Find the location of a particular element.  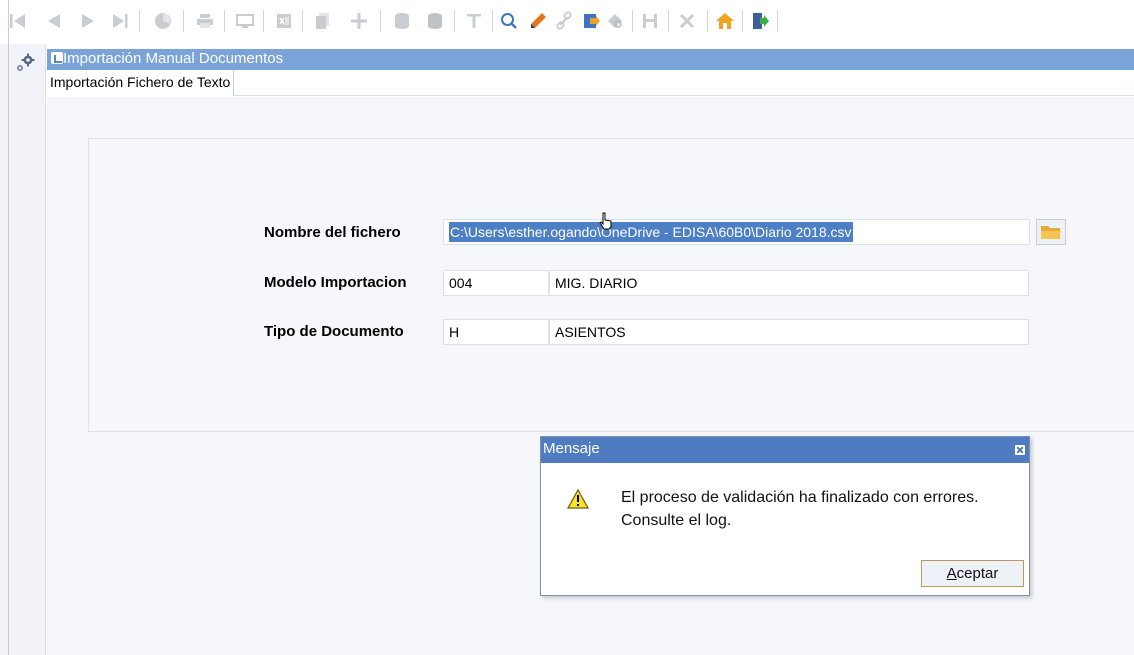

browse-folder-button is located at coordinates (1051, 232).